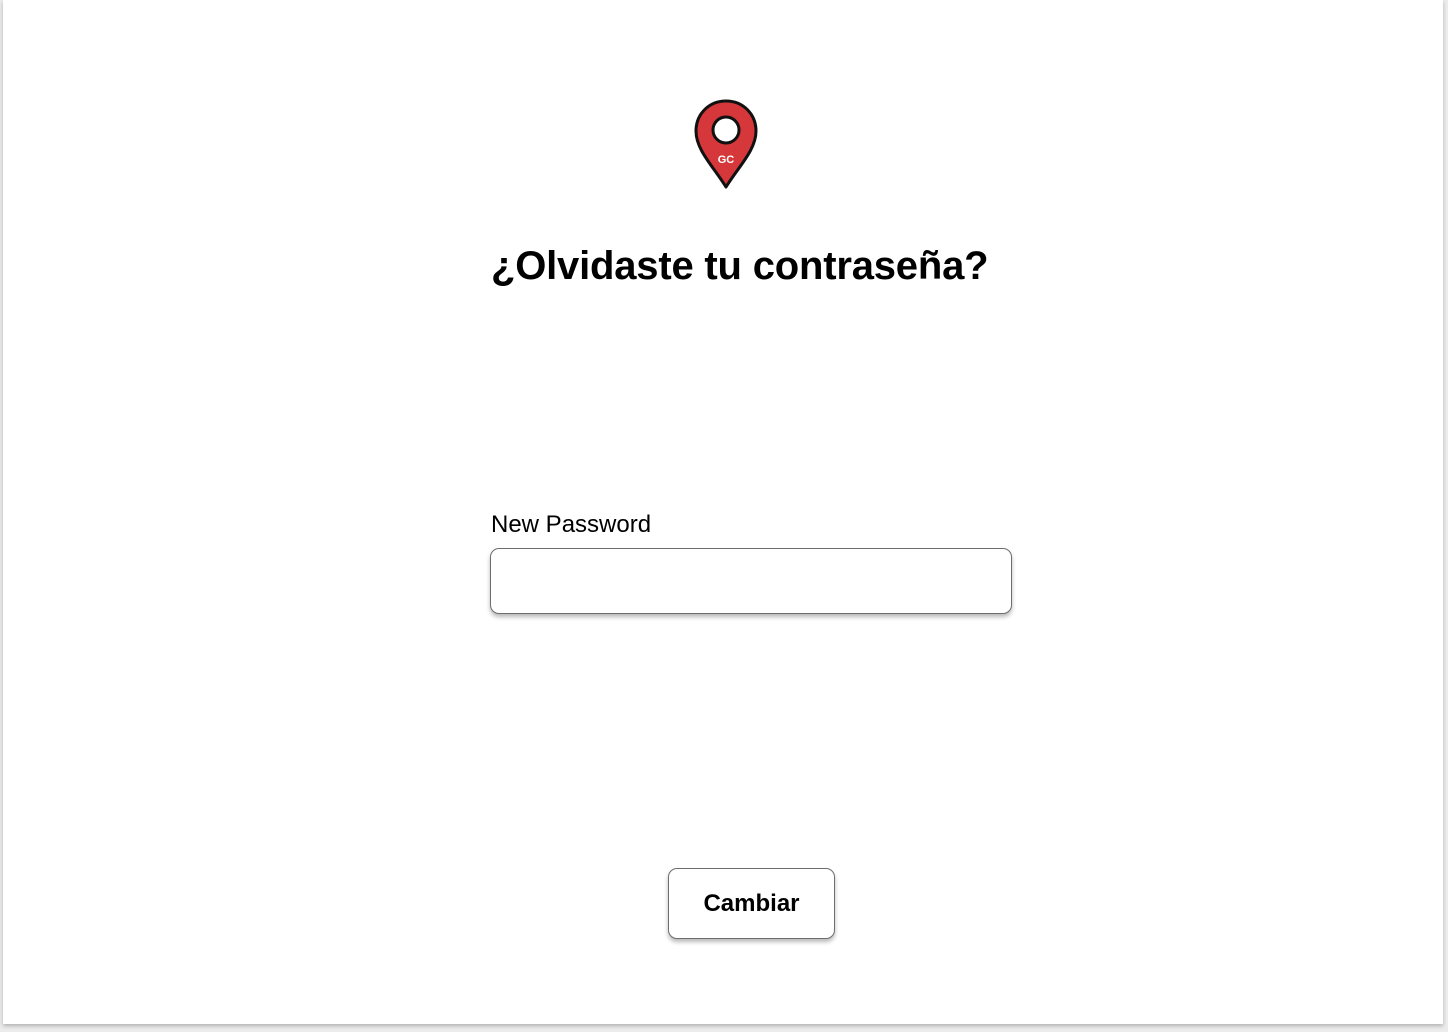 This screenshot has width=1448, height=1032. I want to click on new-password-input, so click(751, 581).